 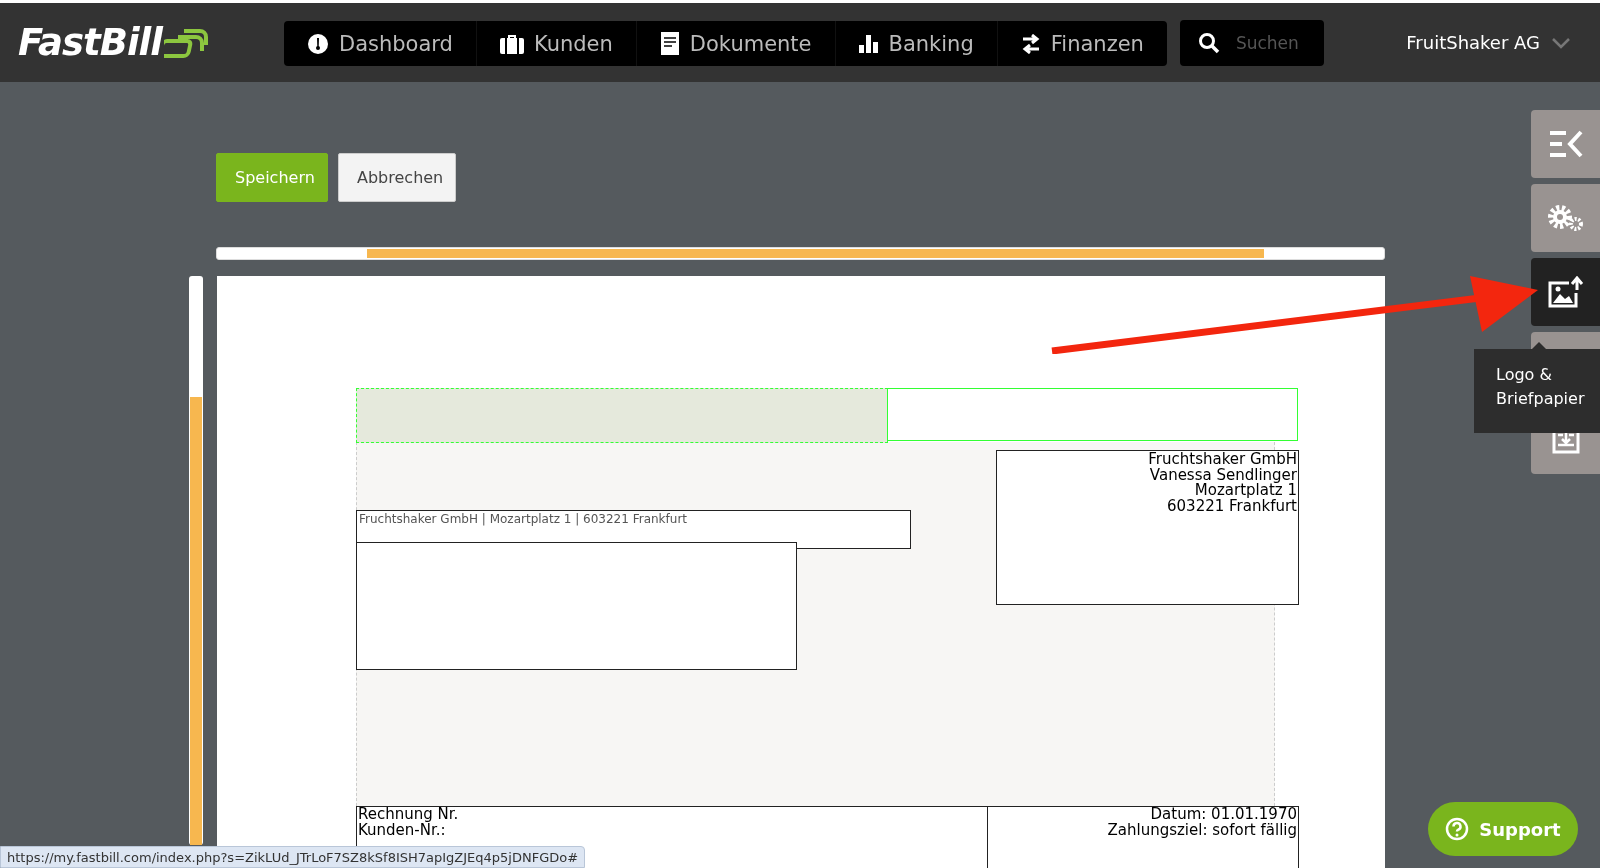 What do you see at coordinates (1147, 527) in the screenshot?
I see `company-address: Fruchtshaker GmbH Vanessa Sendlinger Mozartplatz 1 603221 Frankfurt` at bounding box center [1147, 527].